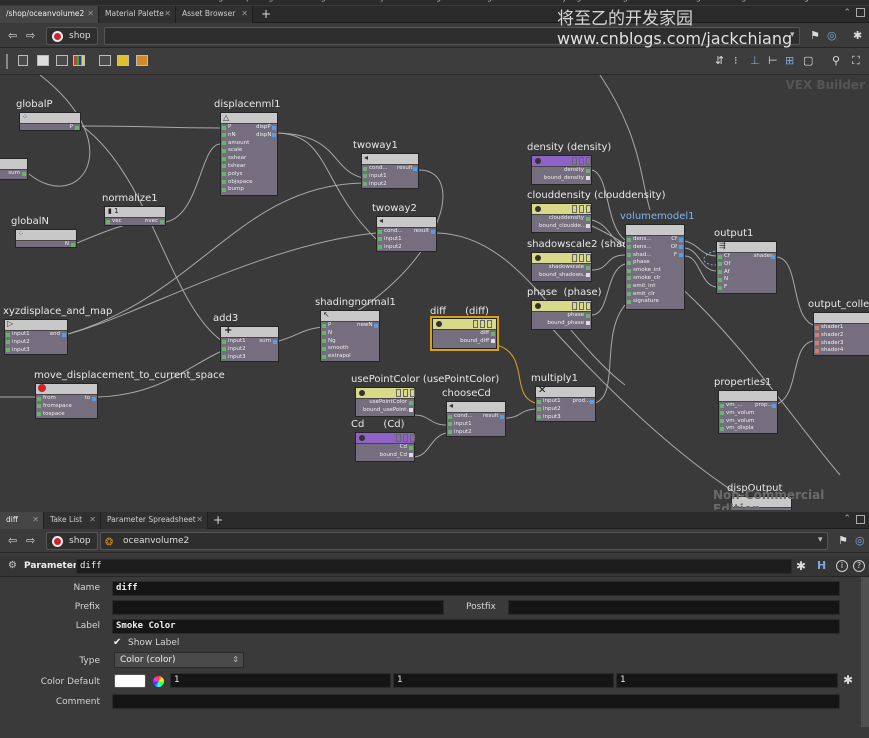  What do you see at coordinates (154, 520) in the screenshot?
I see `tab-parameter-spreadsheet: Parameter Spreadsheet ✕` at bounding box center [154, 520].